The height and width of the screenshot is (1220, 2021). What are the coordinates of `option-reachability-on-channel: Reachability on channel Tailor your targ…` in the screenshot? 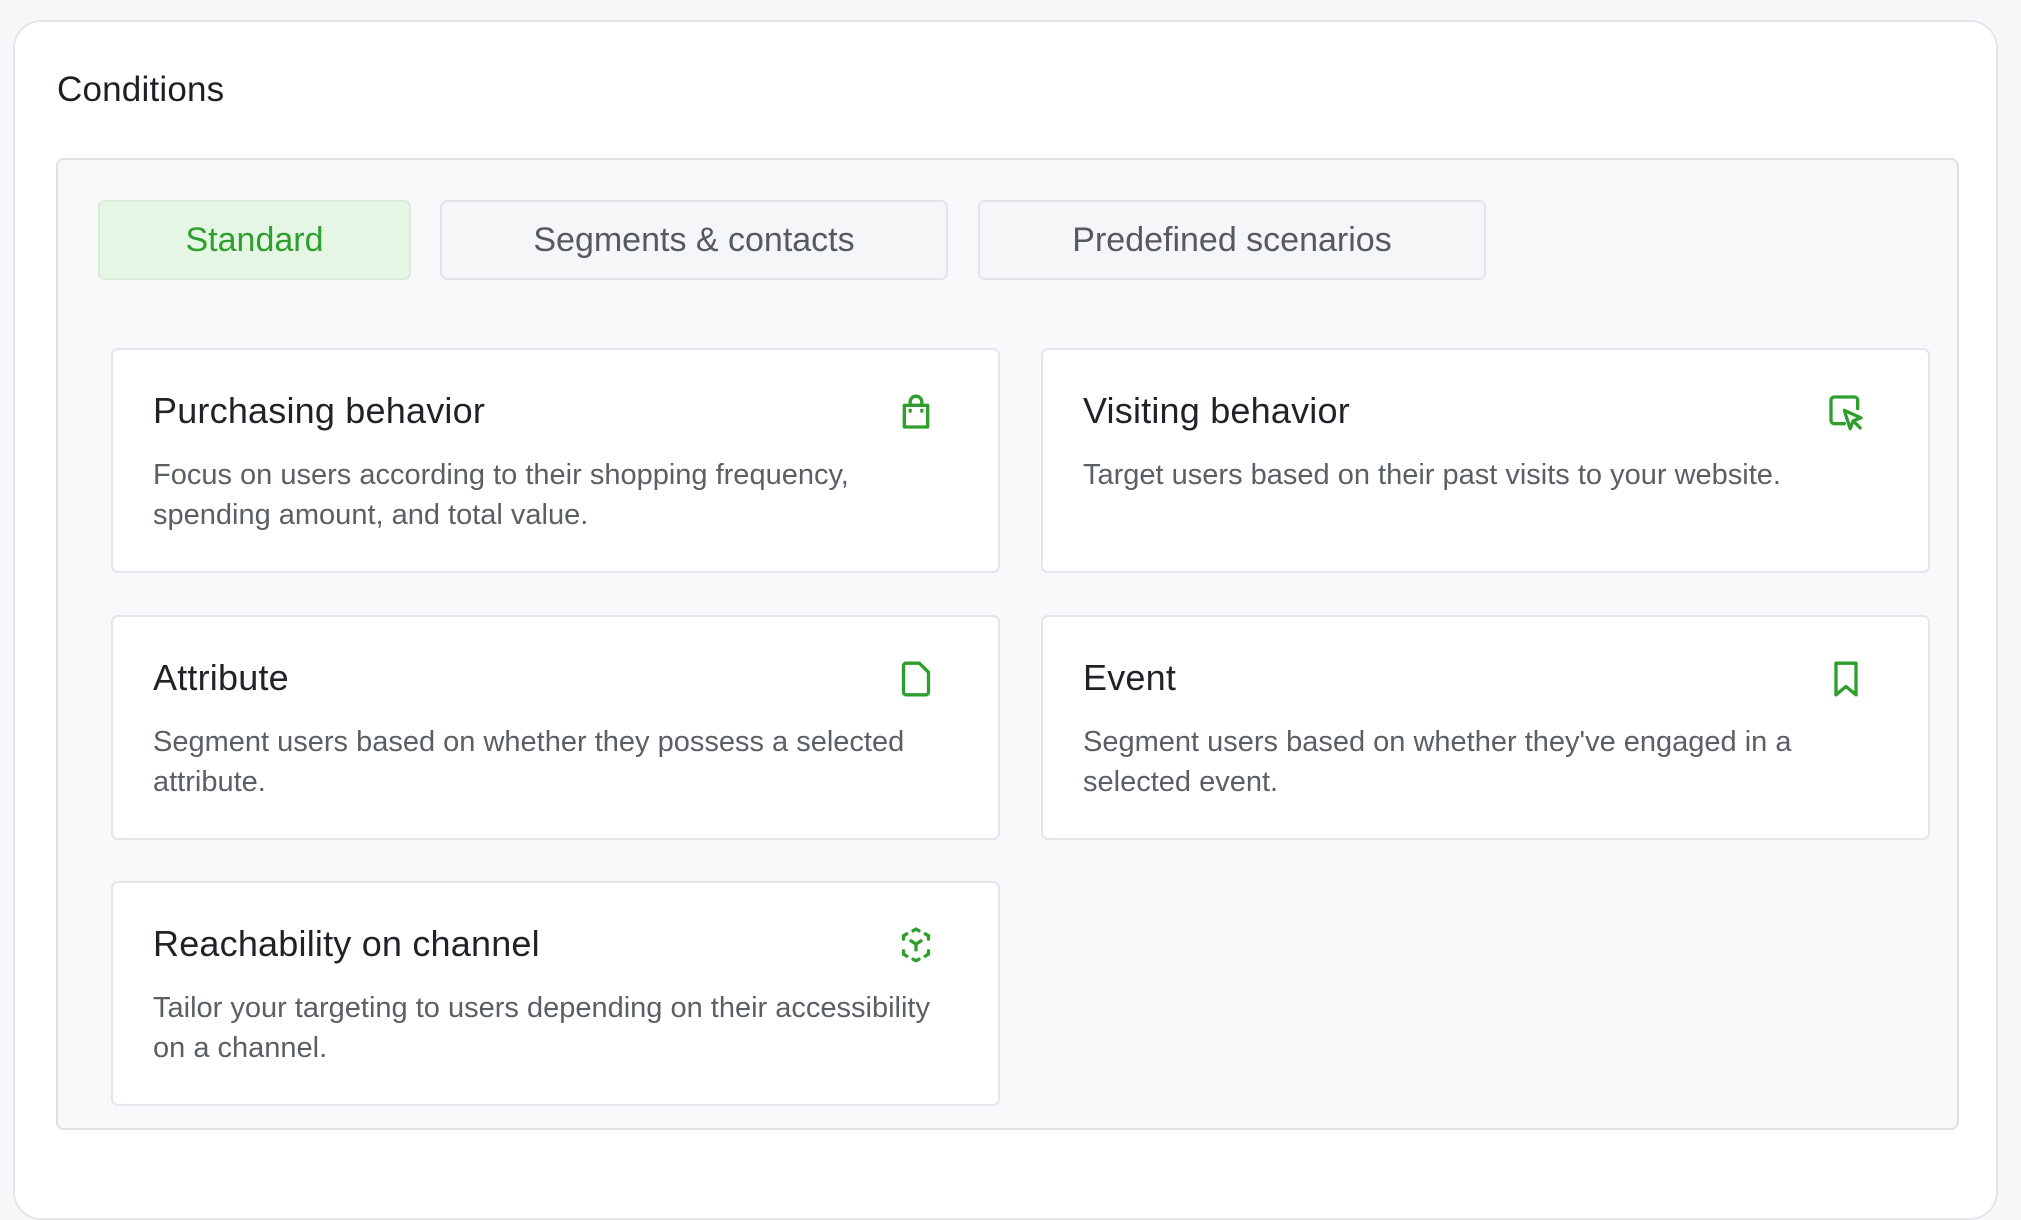 It's located at (555, 993).